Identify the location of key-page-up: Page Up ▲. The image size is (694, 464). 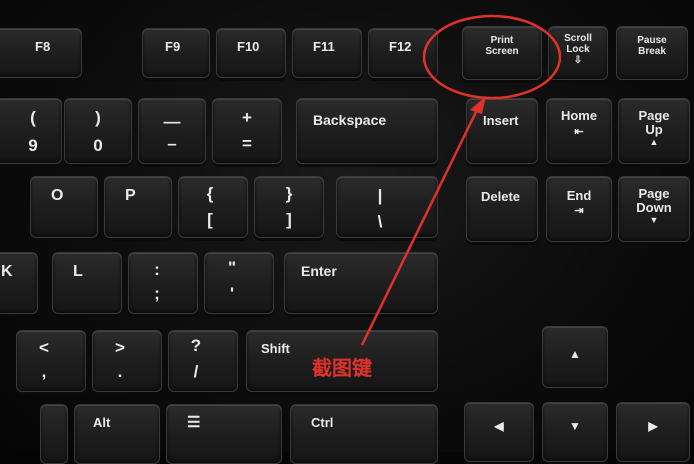
(654, 131).